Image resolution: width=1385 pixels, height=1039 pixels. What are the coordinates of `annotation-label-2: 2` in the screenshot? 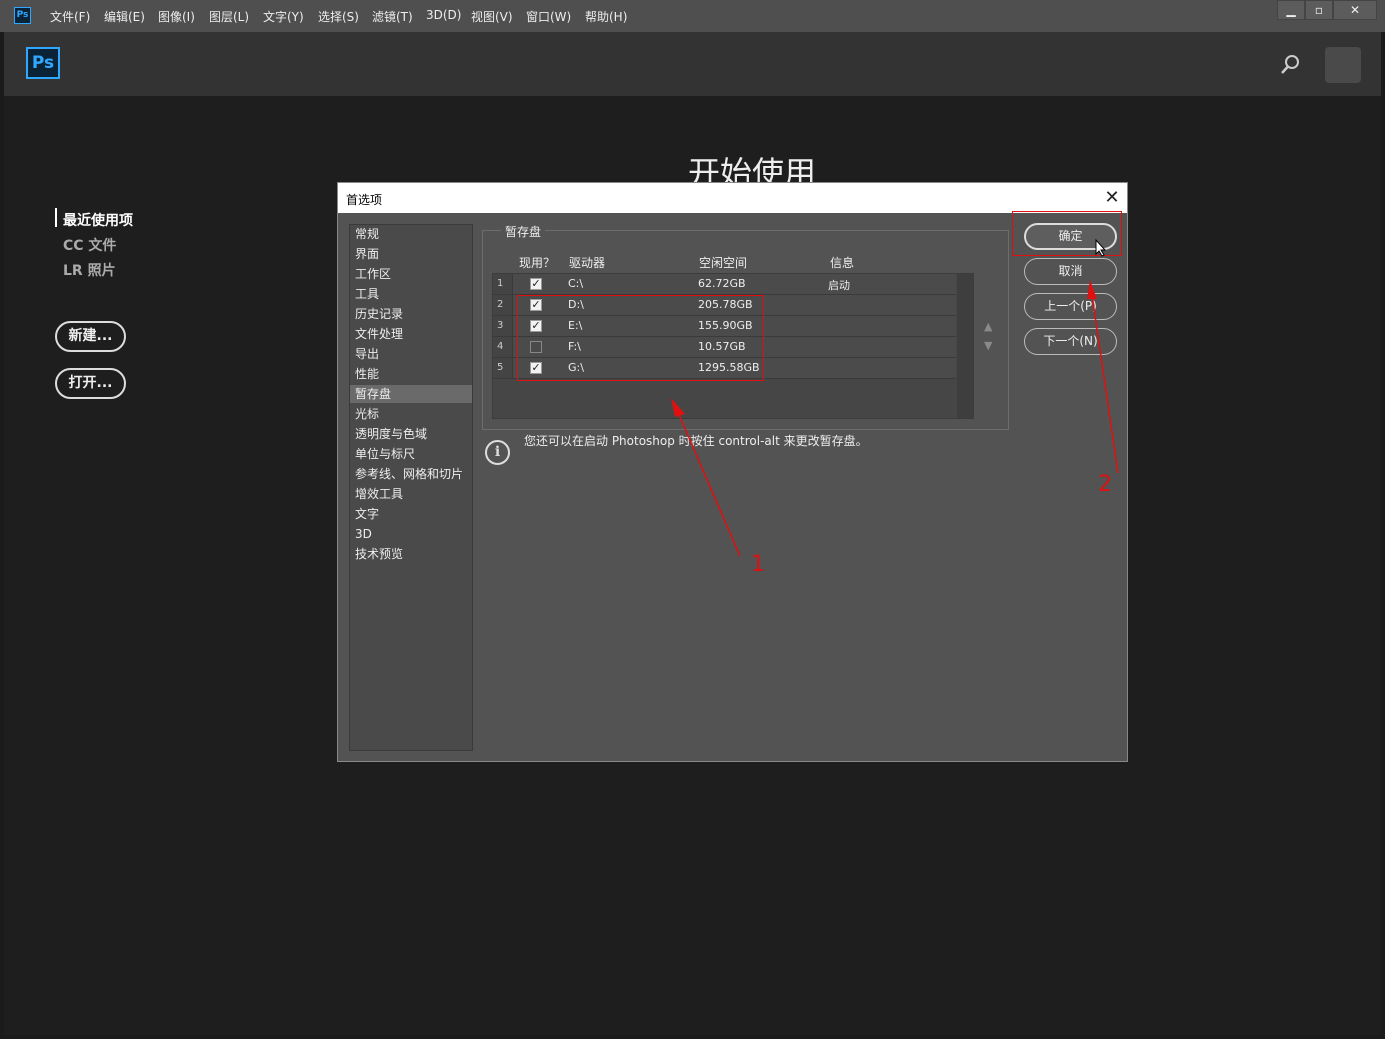 It's located at (1105, 484).